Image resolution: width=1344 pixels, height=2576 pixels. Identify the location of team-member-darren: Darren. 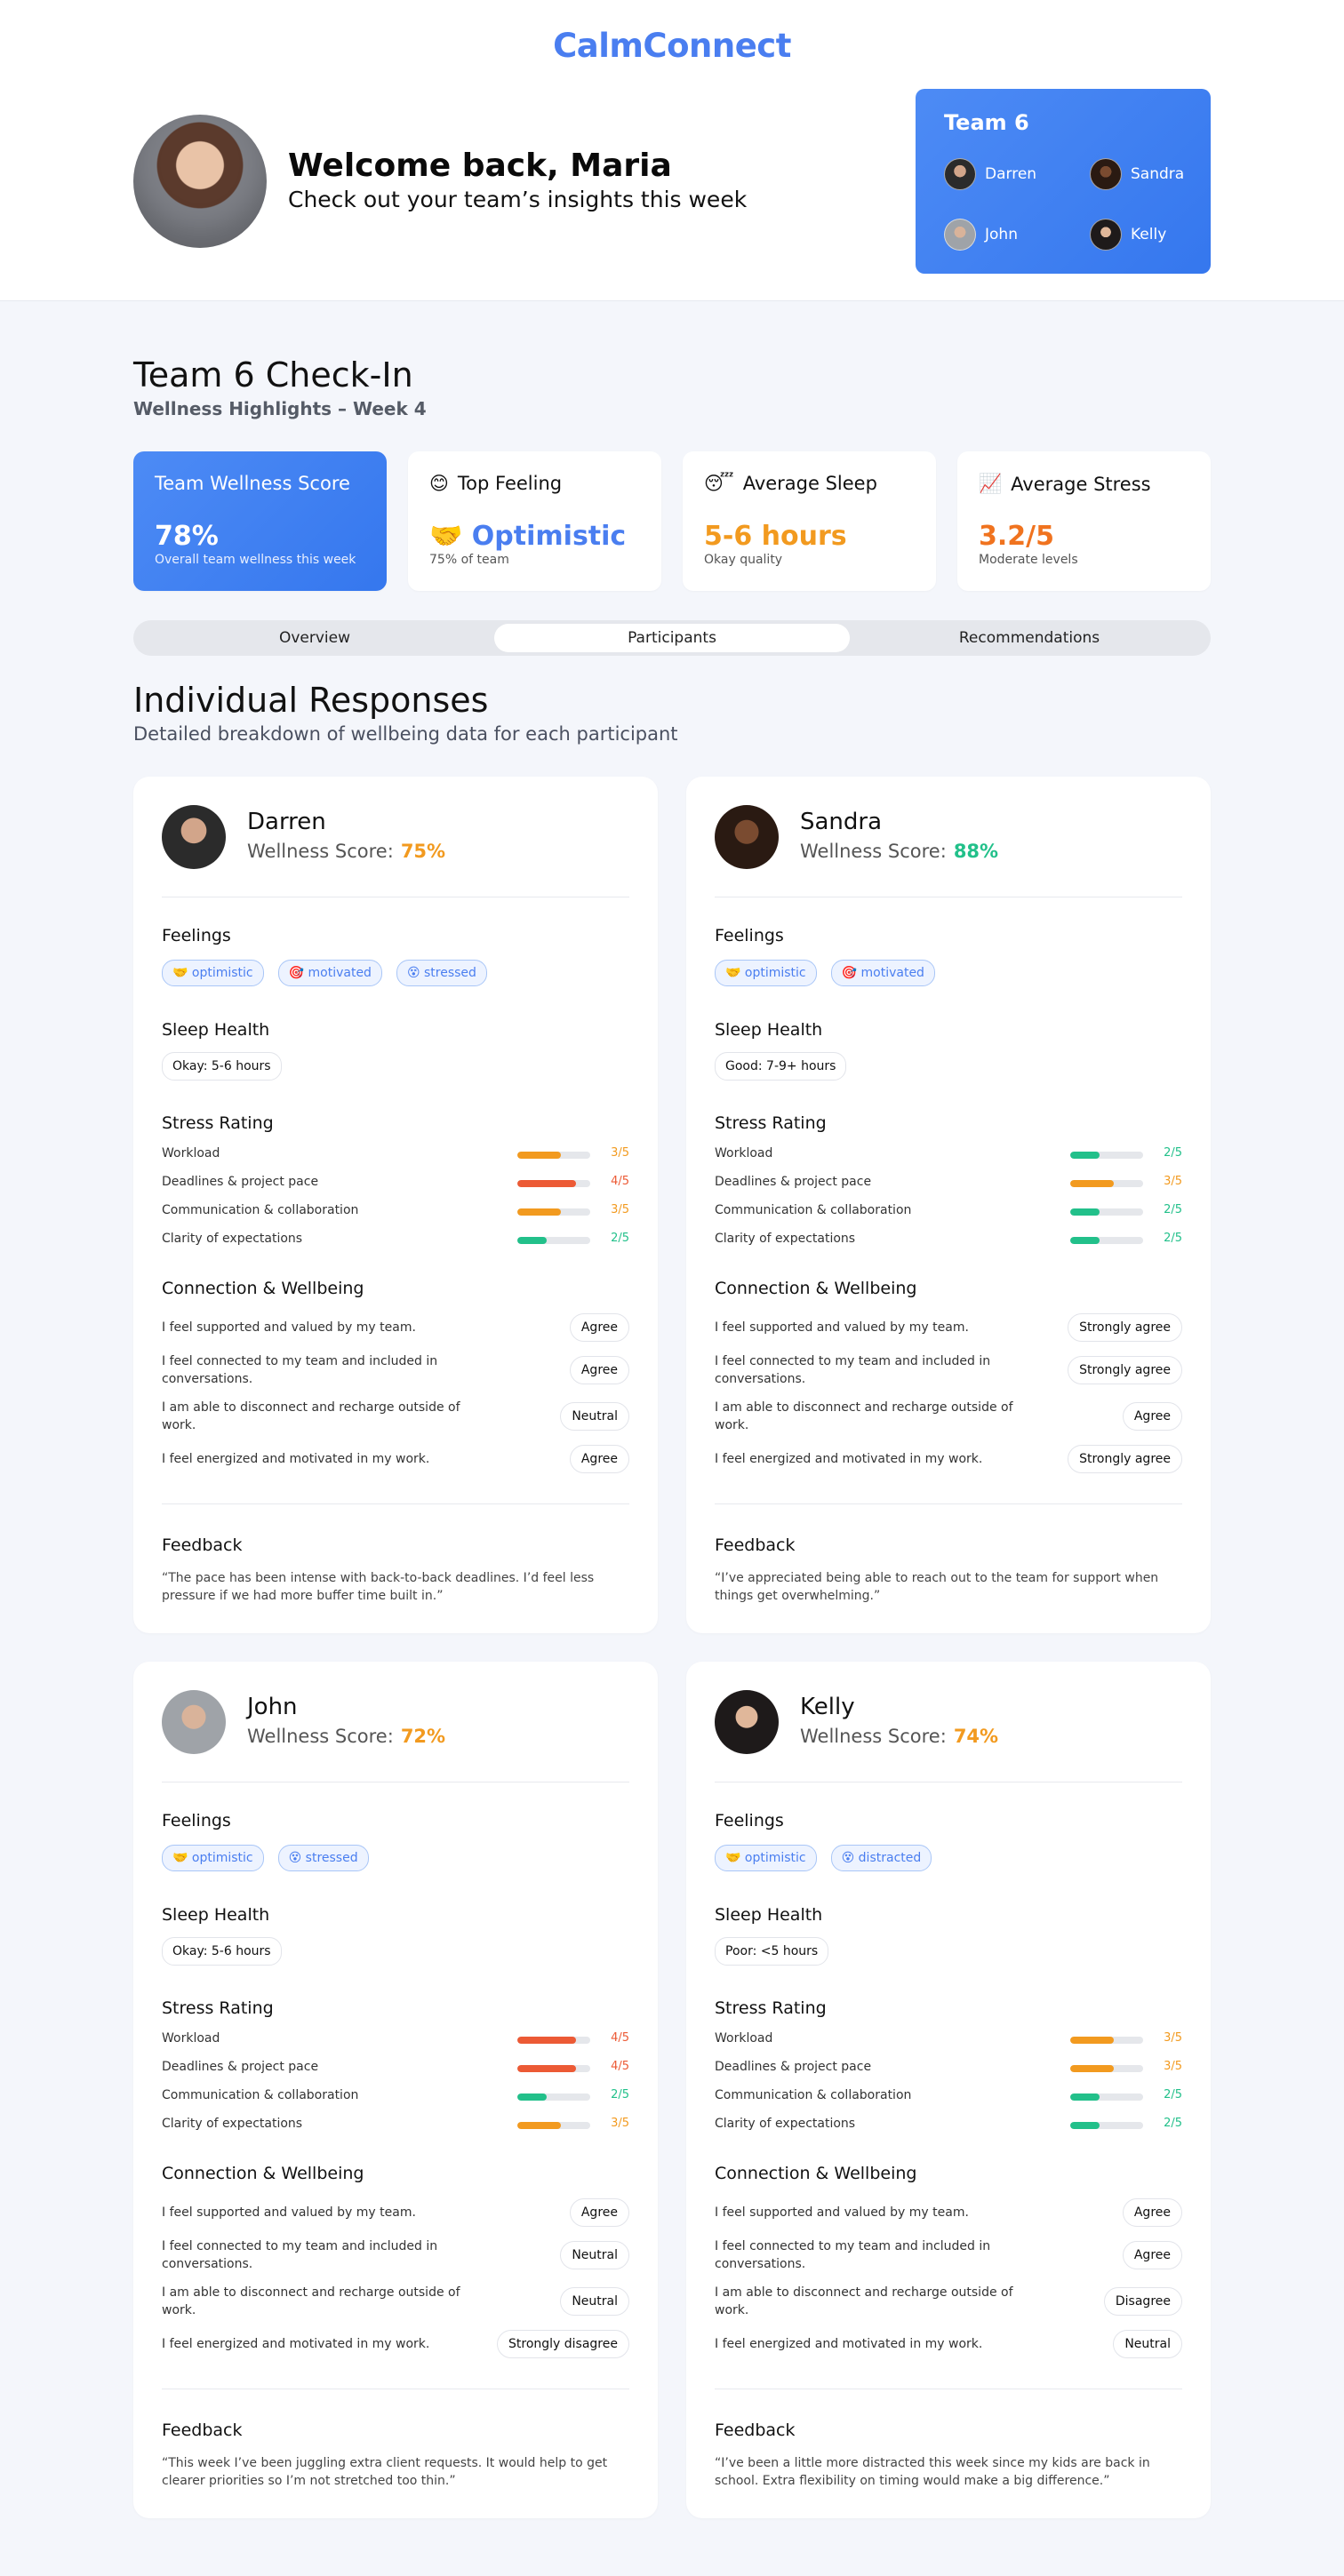
(990, 174).